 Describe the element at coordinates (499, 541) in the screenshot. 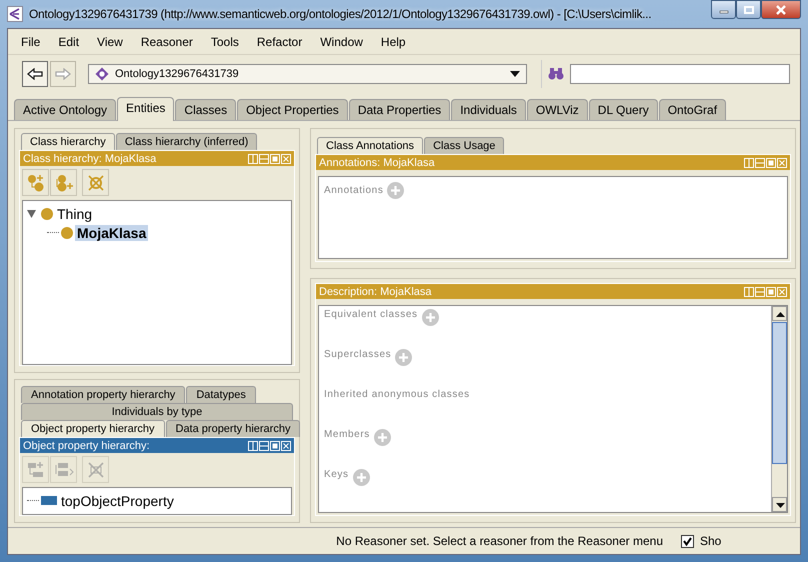

I see `status-message: No Reasoner set. Select a reasoner from the Reasoner menu` at that location.